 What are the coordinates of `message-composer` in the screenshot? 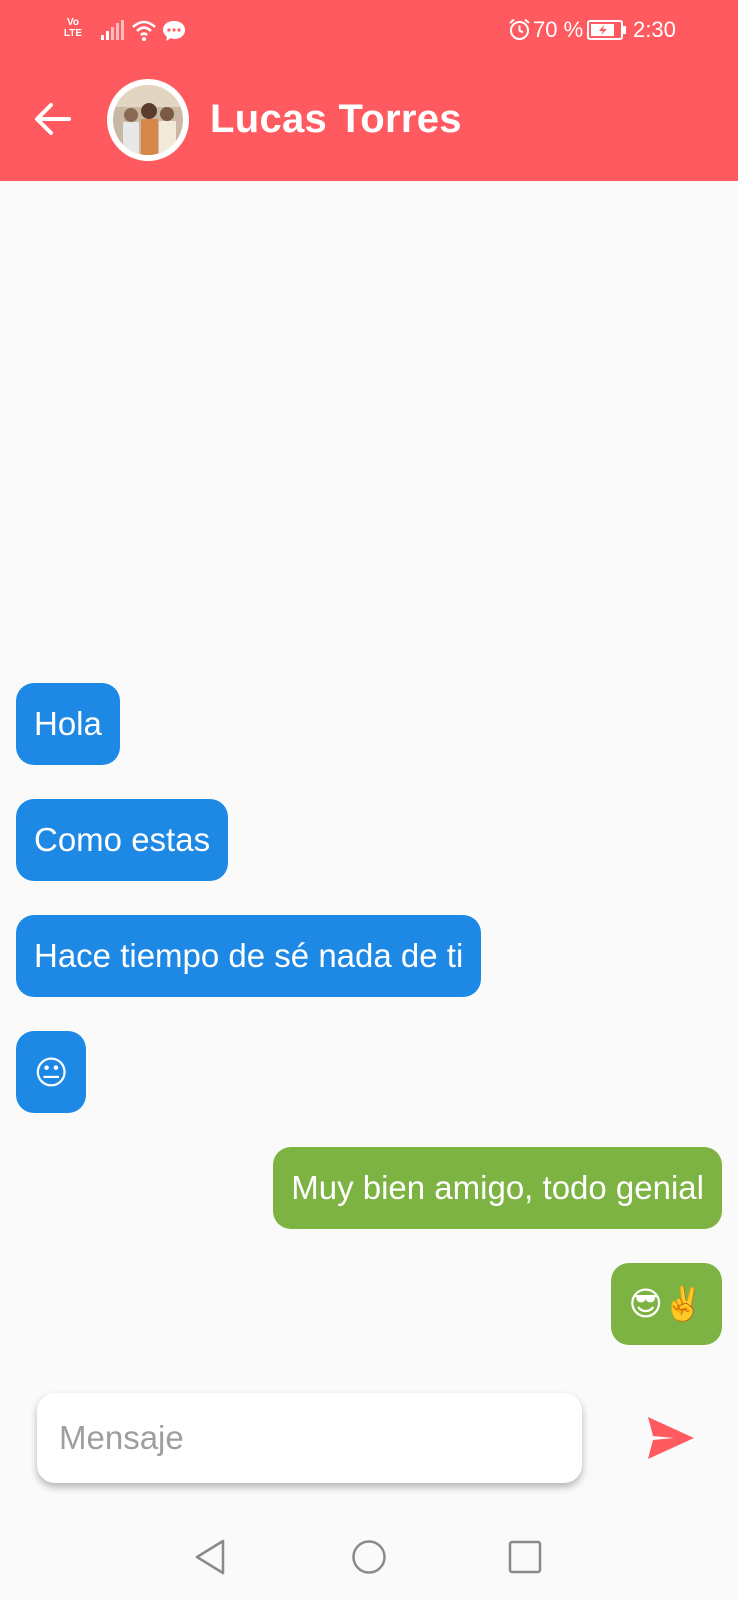 It's located at (309, 1438).